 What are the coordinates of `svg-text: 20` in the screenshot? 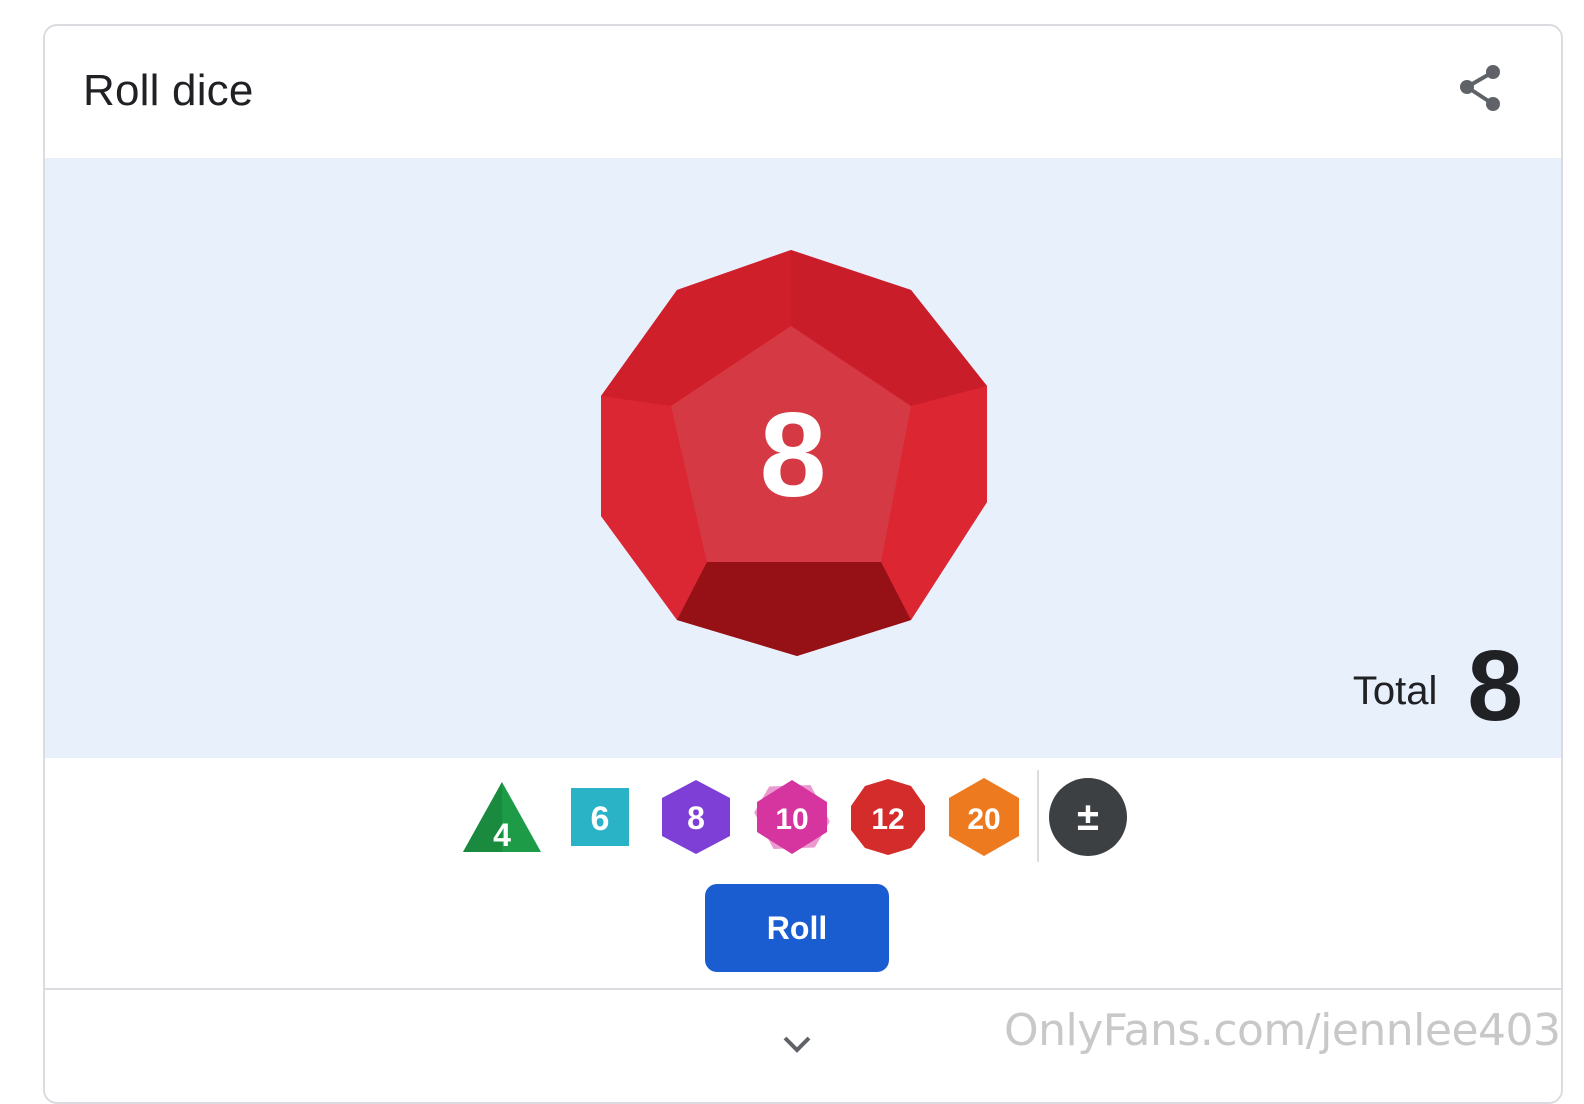 It's located at (983, 819).